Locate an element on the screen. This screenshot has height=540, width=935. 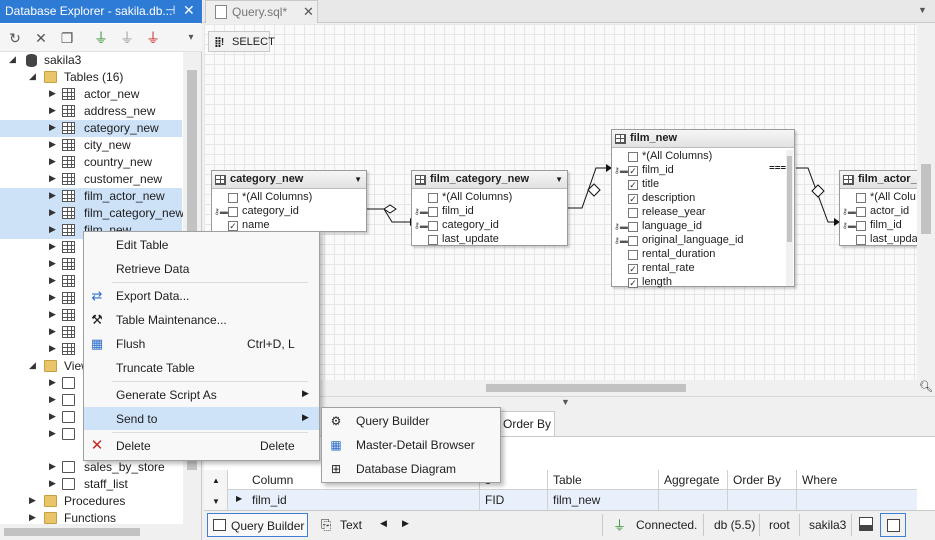
tree-table-item: ▶ address_new is located at coordinates (91, 111).